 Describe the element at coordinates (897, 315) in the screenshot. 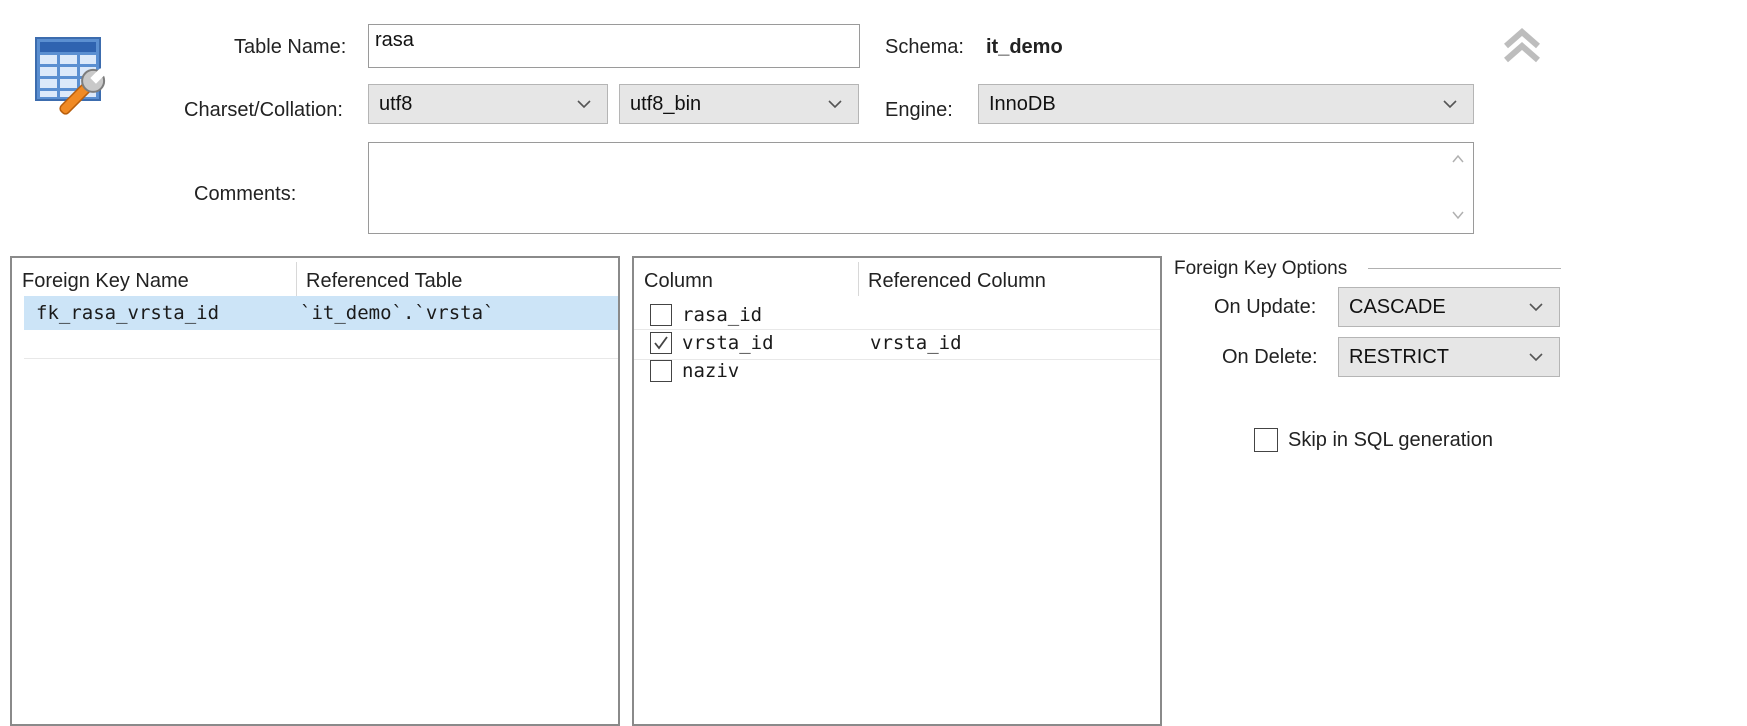

I see `table-row: rasa_id` at that location.